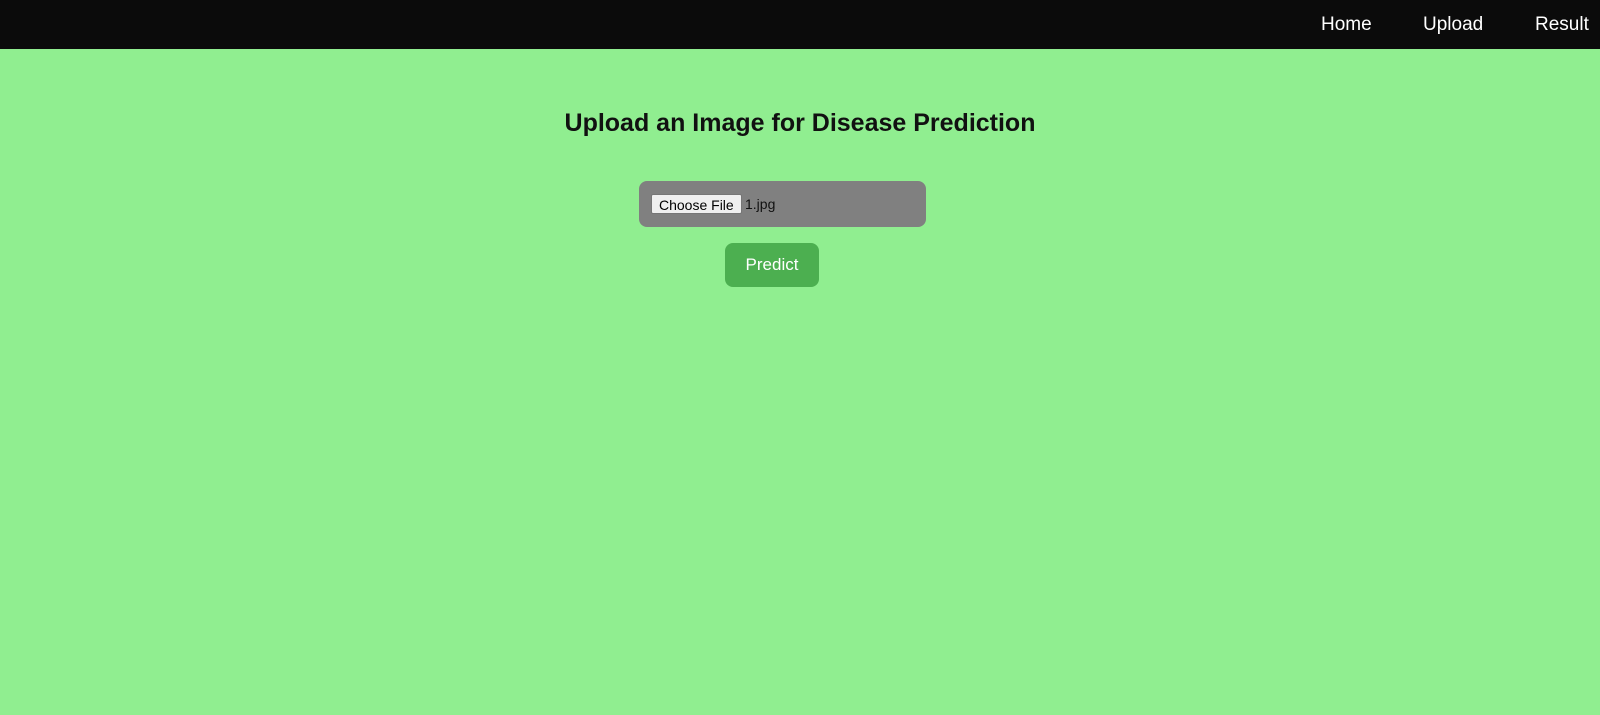 Image resolution: width=1600 pixels, height=715 pixels. I want to click on selected-file-name: 1.jpg, so click(760, 204).